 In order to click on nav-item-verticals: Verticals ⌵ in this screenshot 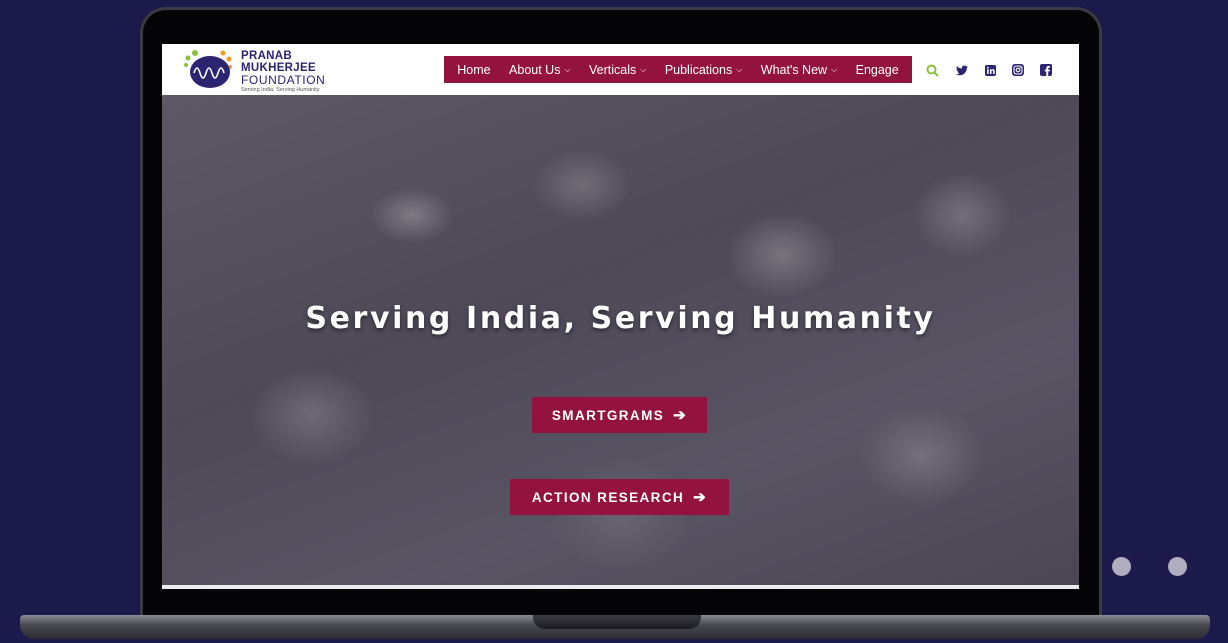, I will do `click(617, 70)`.